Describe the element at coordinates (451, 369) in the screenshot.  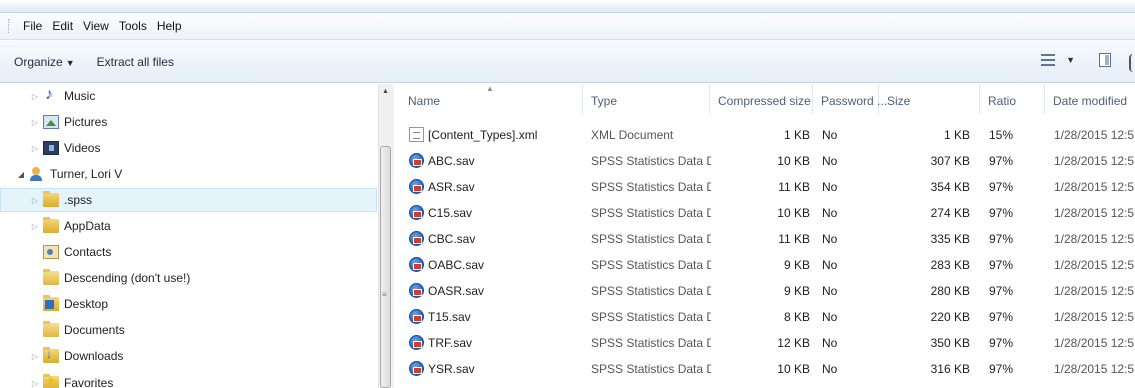
I see `file-name: YSR.sav` at that location.